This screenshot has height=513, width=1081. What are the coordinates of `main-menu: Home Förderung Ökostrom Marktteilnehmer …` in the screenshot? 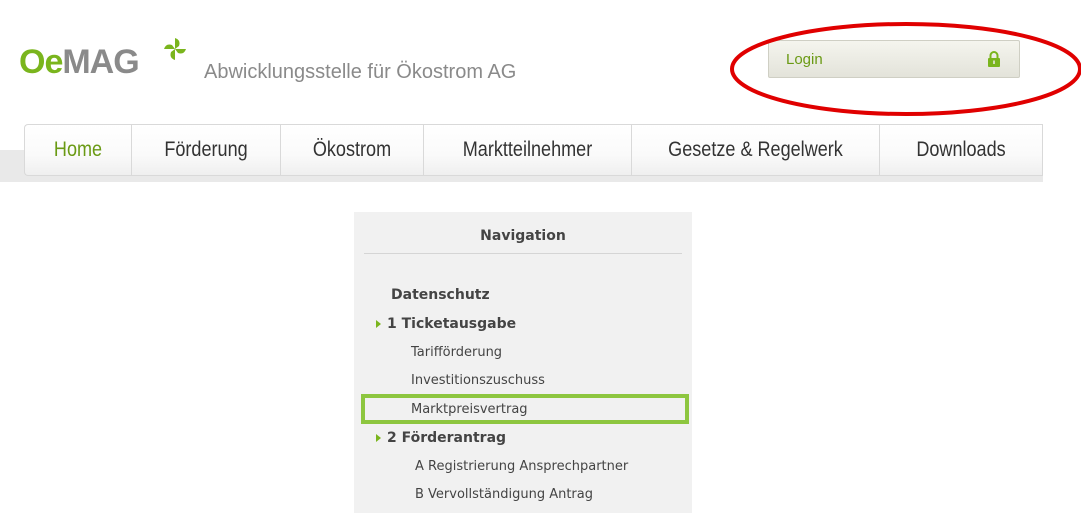 It's located at (533, 150).